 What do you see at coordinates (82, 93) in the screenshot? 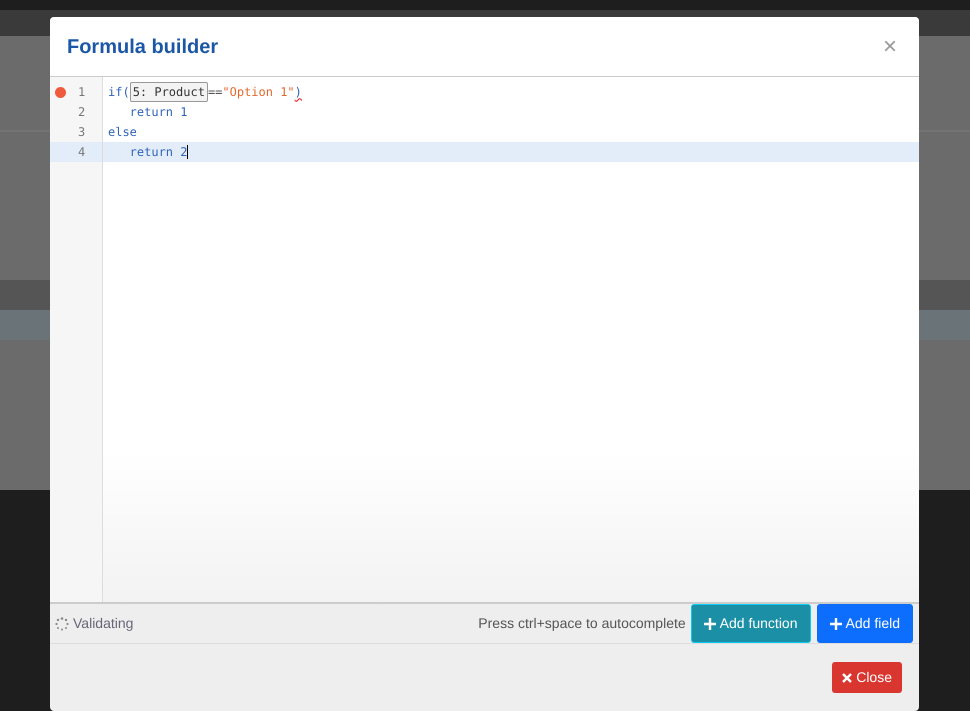
I see `line-number: 1` at bounding box center [82, 93].